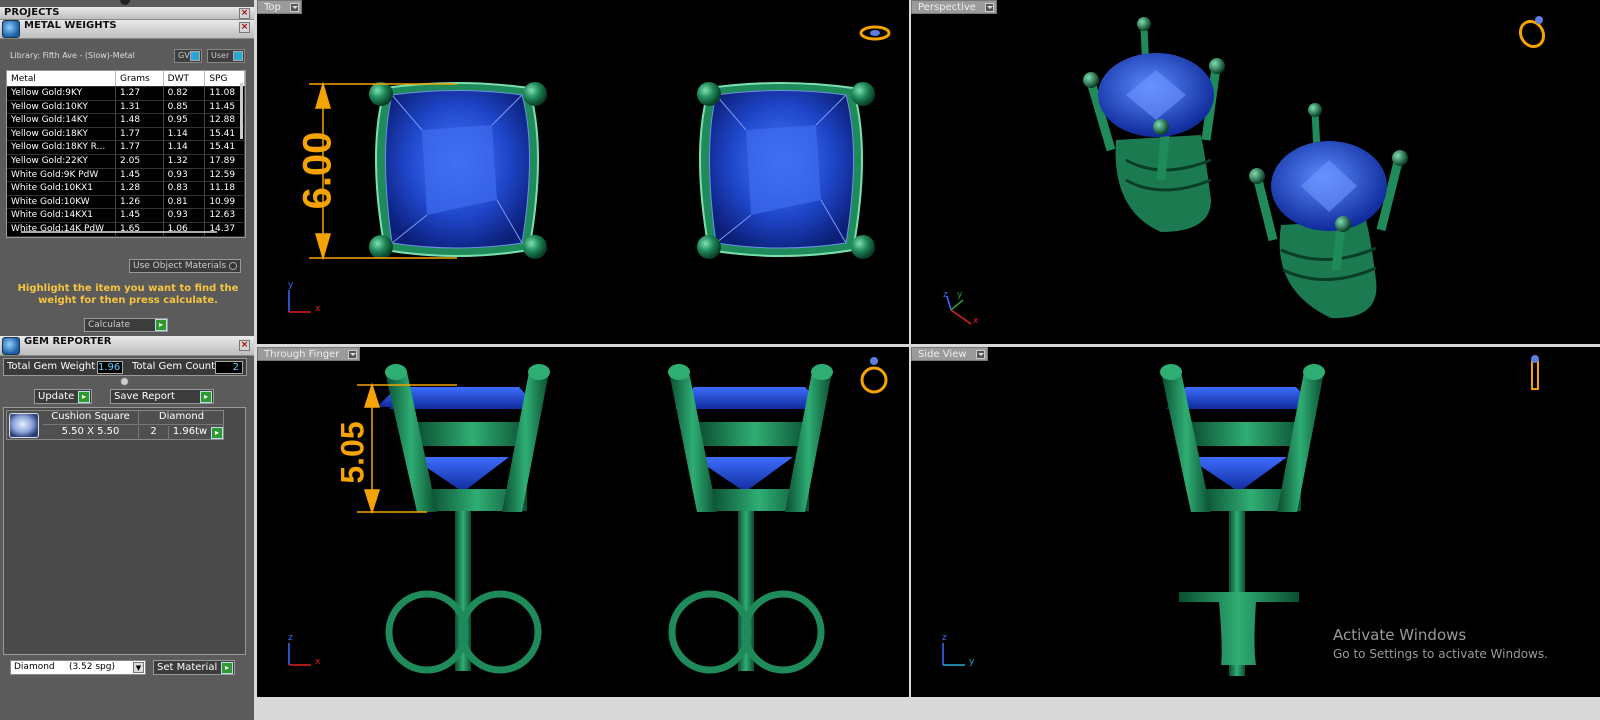  I want to click on gem-reporter-title: GEM REPORTER, so click(68, 341).